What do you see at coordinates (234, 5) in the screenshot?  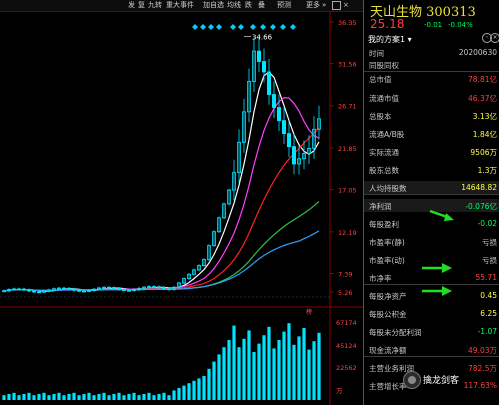 I see `toolbar-ma-button: 均线` at bounding box center [234, 5].